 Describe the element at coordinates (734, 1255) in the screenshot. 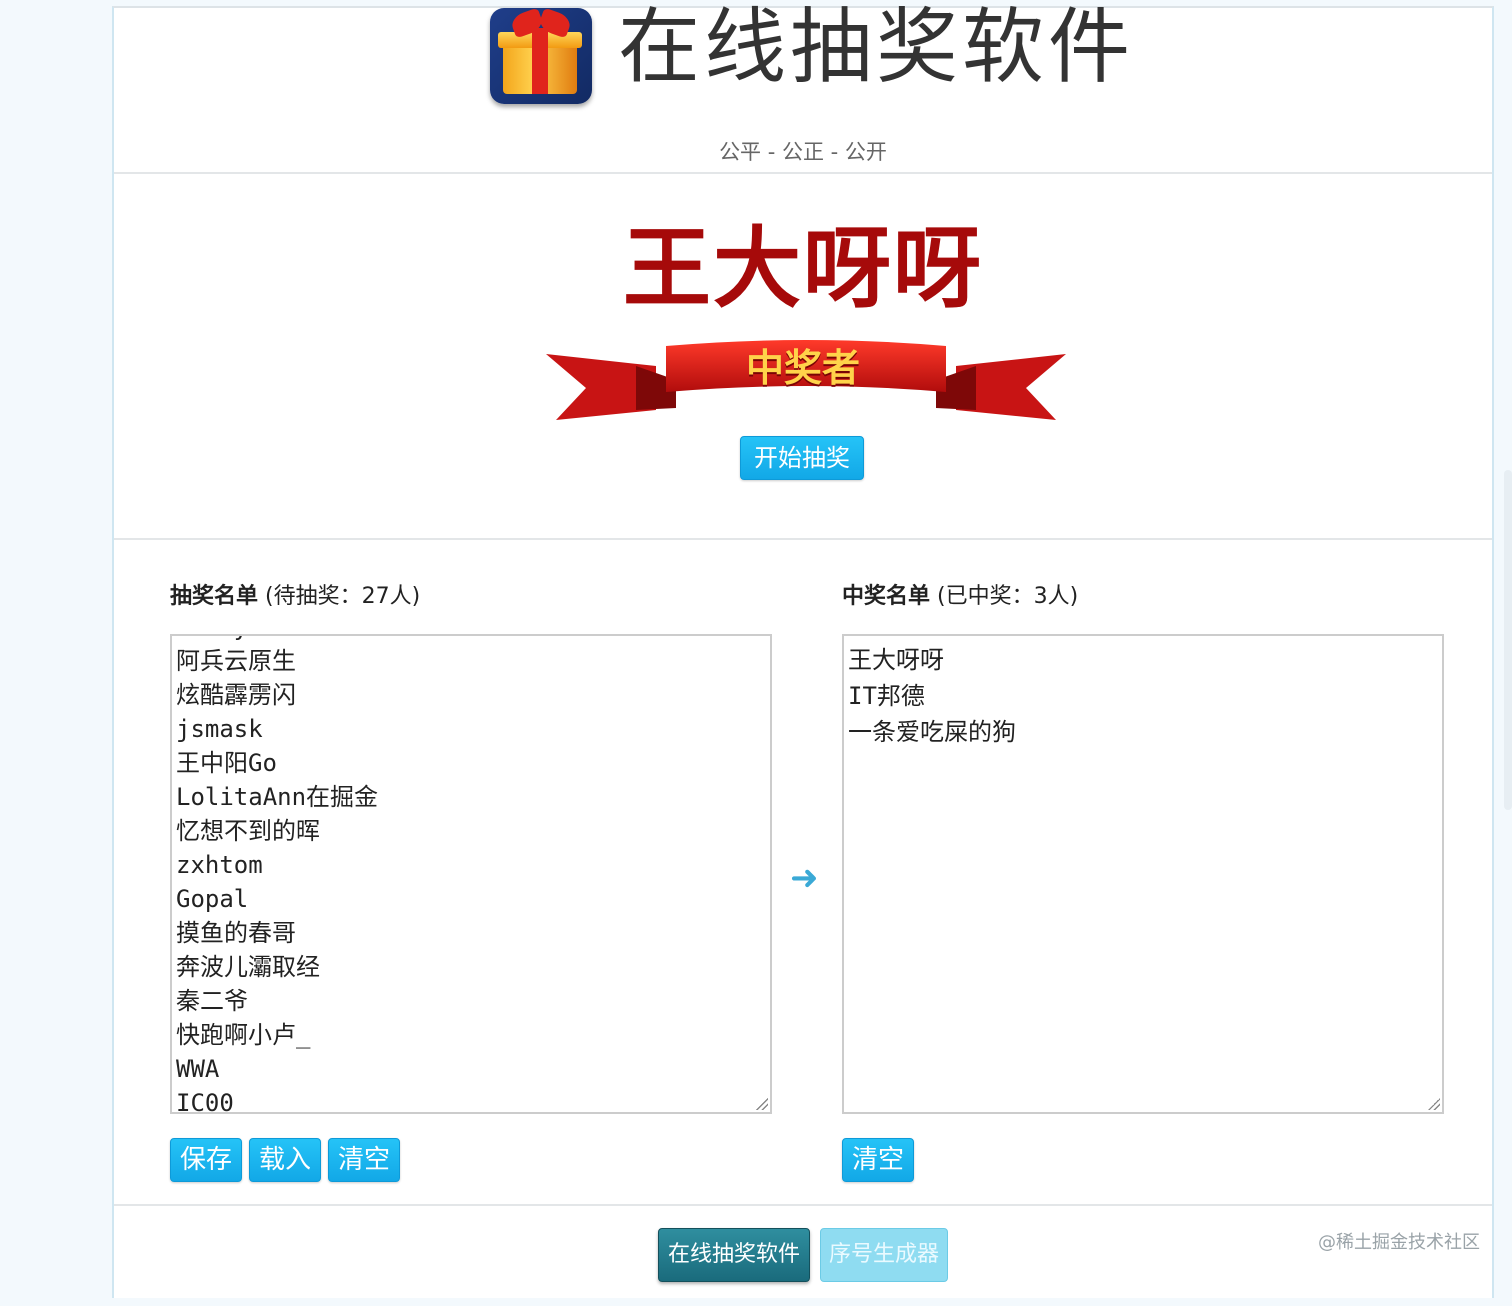

I see `lottery-software-button: 在线抽奖软件` at that location.